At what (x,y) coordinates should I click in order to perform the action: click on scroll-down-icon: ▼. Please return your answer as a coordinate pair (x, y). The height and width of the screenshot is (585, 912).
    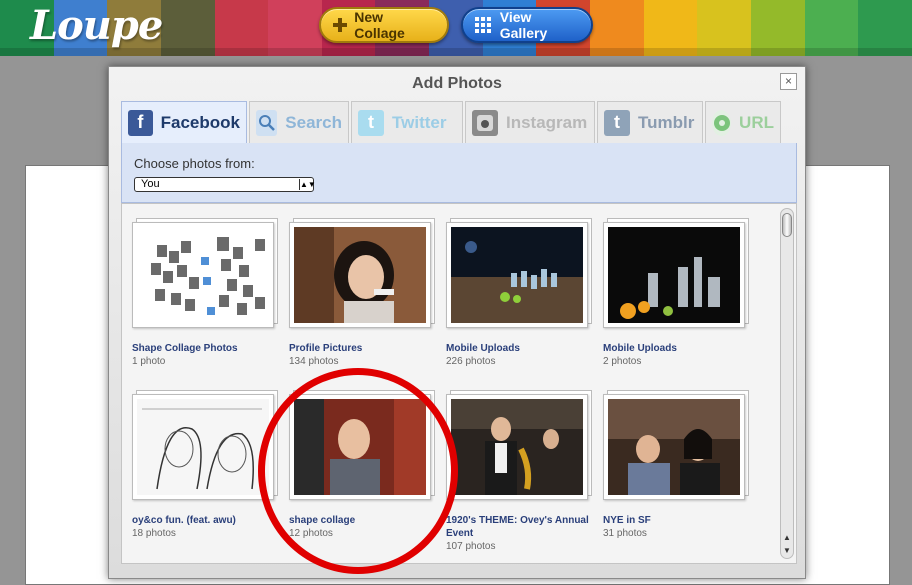
    Looking at the image, I should click on (787, 551).